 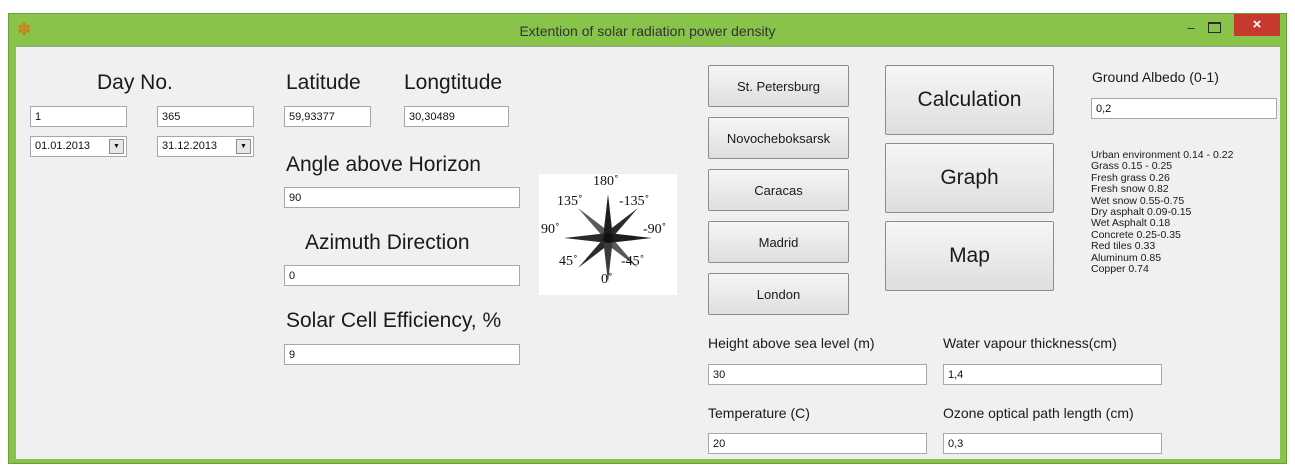 What do you see at coordinates (778, 294) in the screenshot?
I see `city-button-london: London` at bounding box center [778, 294].